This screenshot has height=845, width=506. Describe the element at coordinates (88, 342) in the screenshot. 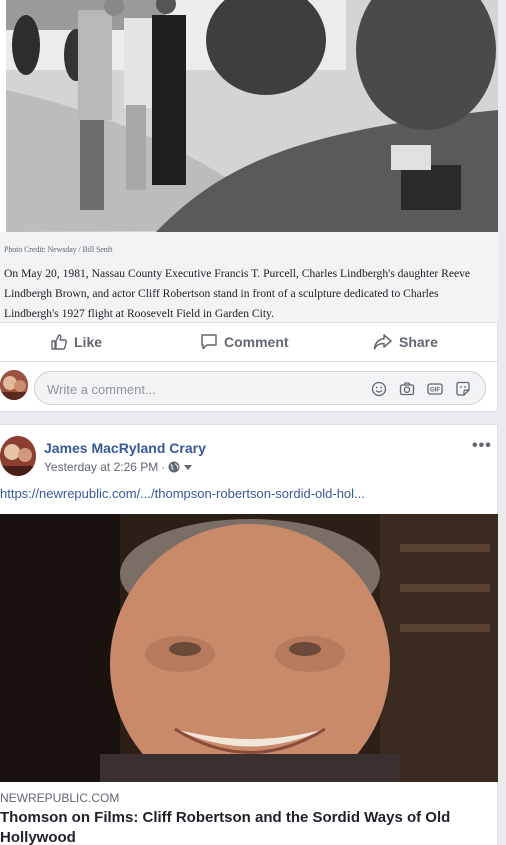

I see `like-label: Like` at that location.